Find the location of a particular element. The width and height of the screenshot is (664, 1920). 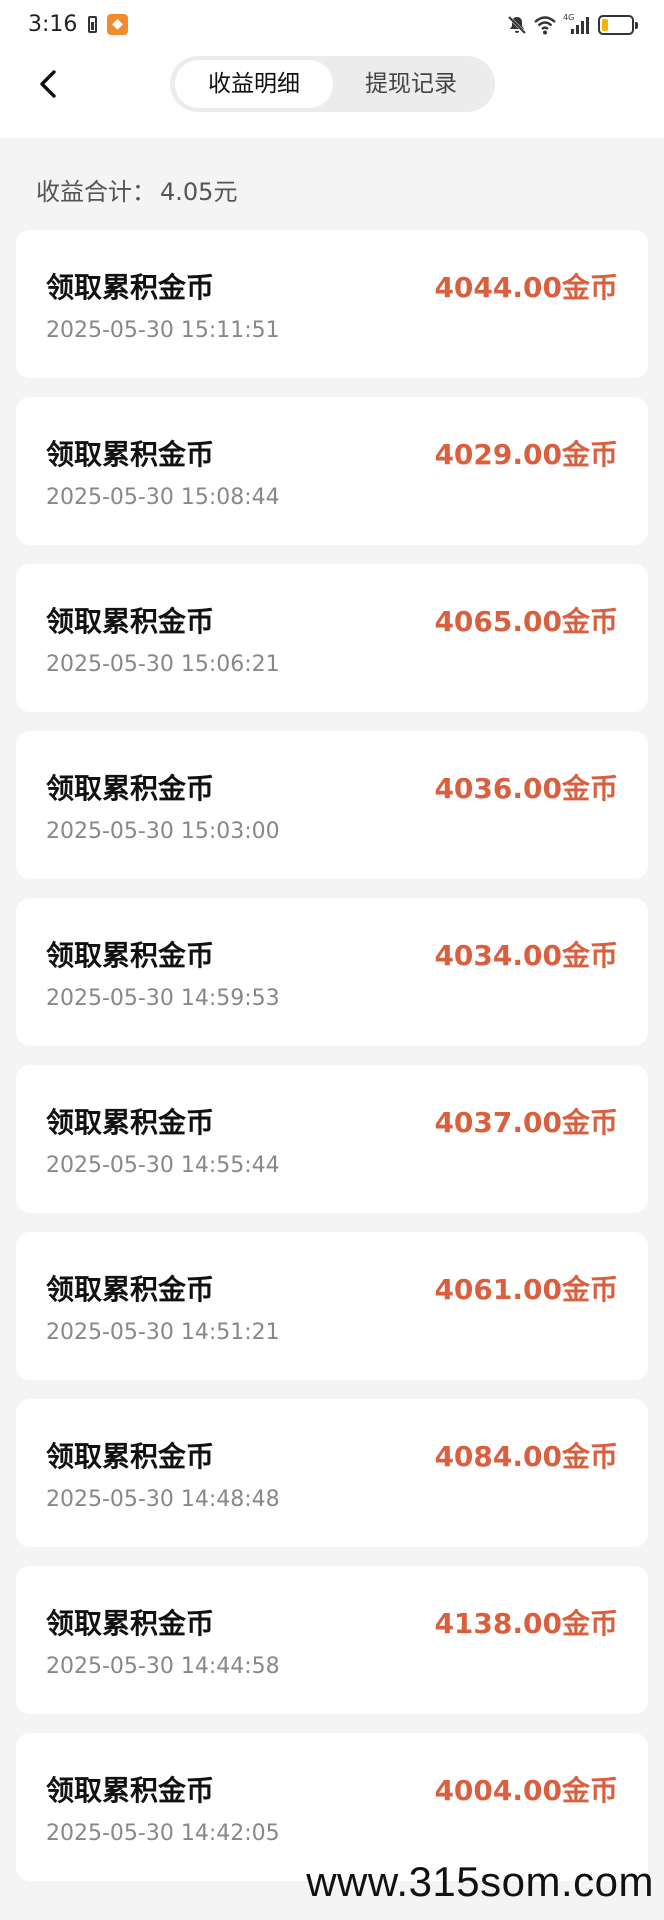

record-time: 2025-05-30 15:03:00 is located at coordinates (163, 831).